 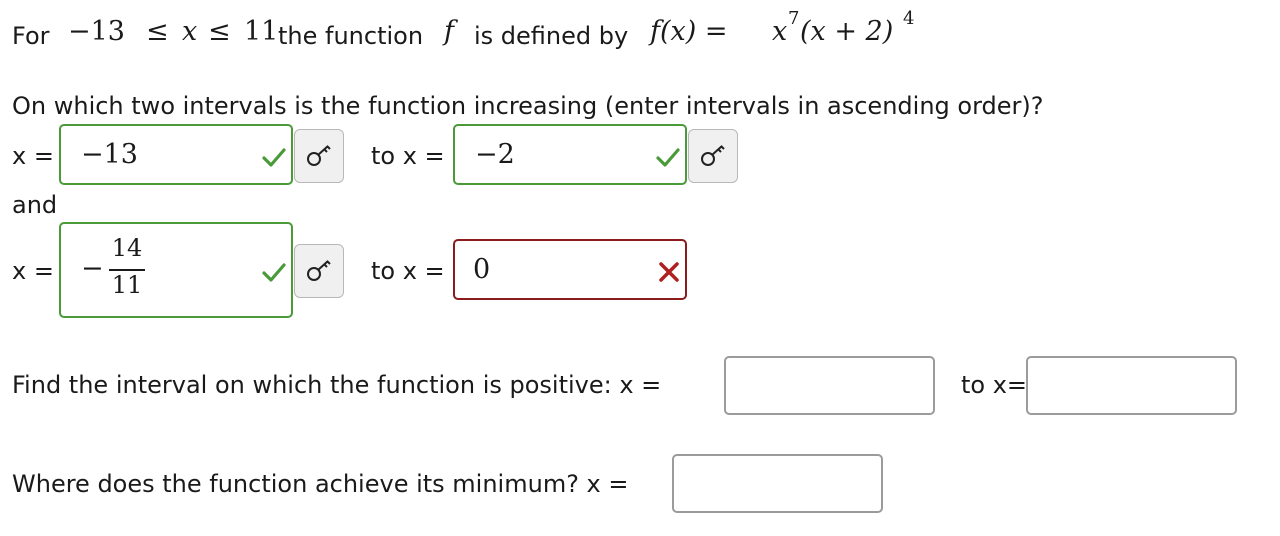 What do you see at coordinates (780, 31) in the screenshot?
I see `formula-x: x` at bounding box center [780, 31].